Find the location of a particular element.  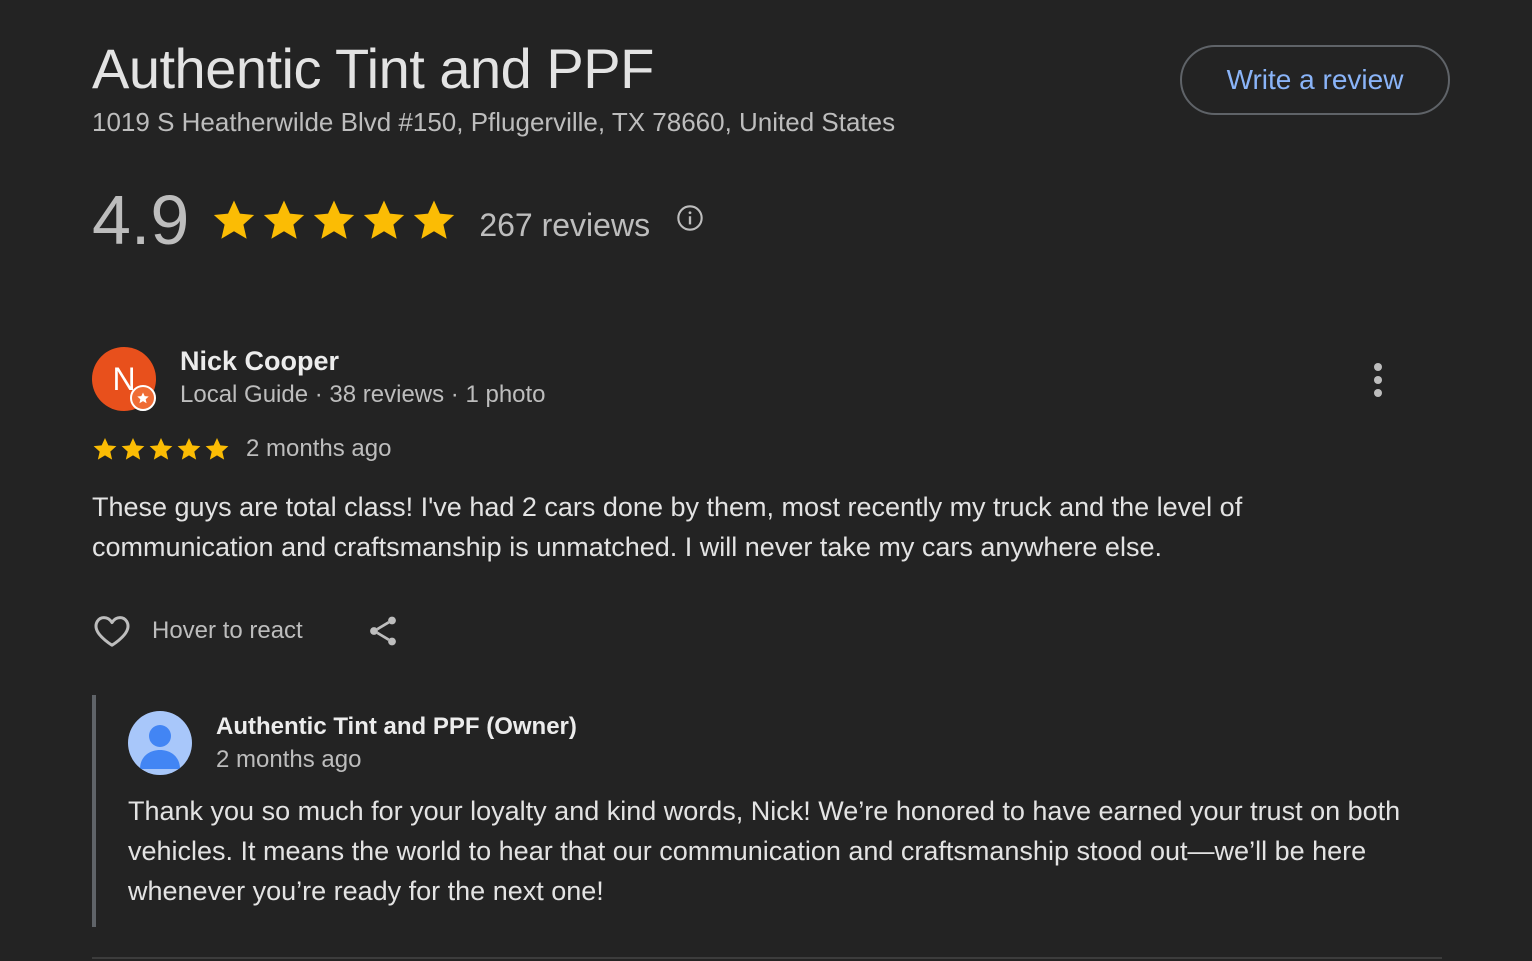

rating-stars is located at coordinates (334, 220).